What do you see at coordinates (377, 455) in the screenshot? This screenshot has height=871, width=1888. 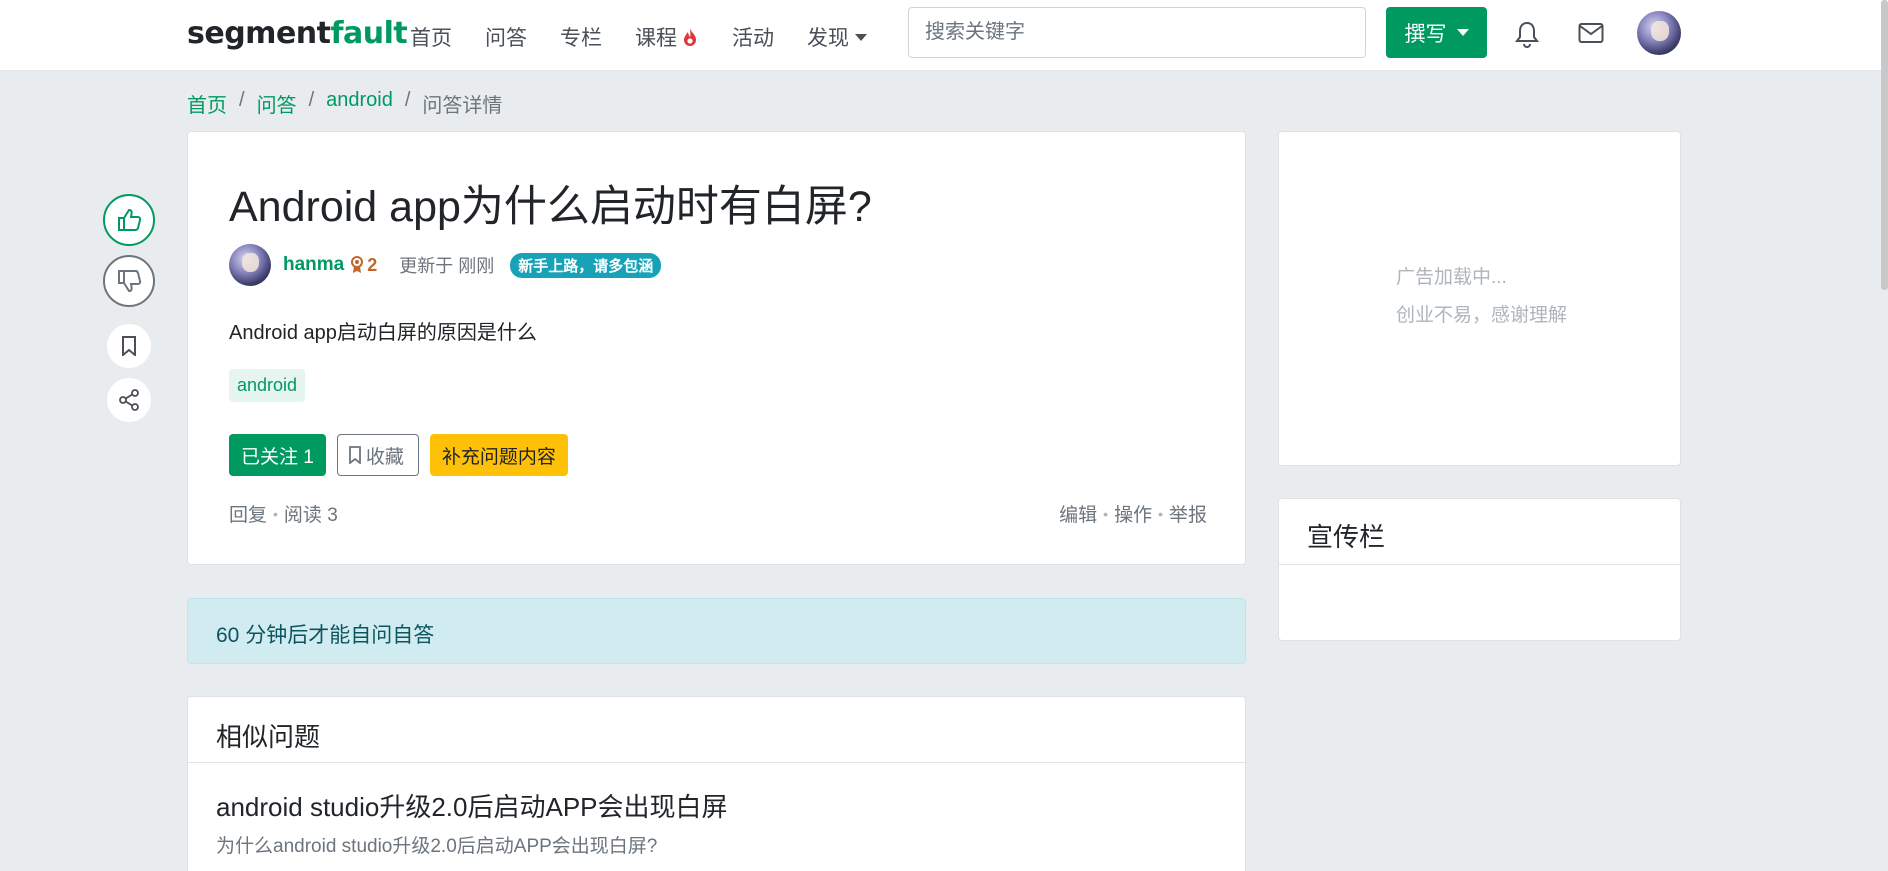 I see `collect-button: 收藏` at bounding box center [377, 455].